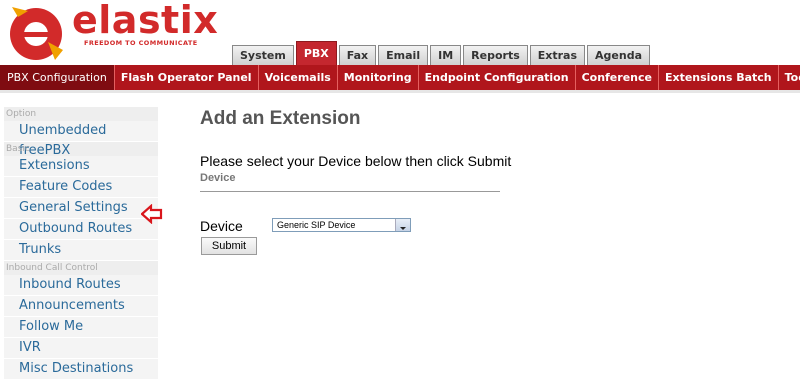  Describe the element at coordinates (81, 187) in the screenshot. I see `sidebar-item-feature-codes: Feature Codes` at that location.